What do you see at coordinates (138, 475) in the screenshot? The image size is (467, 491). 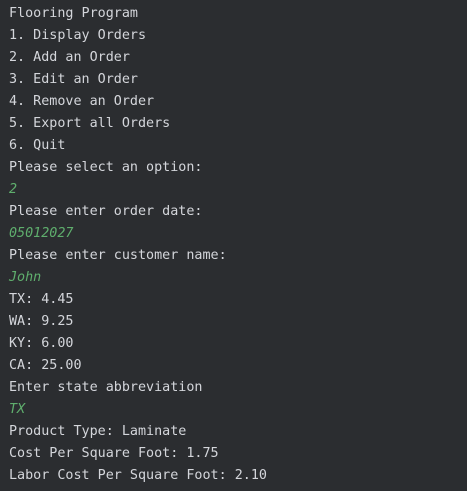 I see `console-line-labor-cost-per-square-foot: Labor Cost Per Square Foot: 2.10` at bounding box center [138, 475].